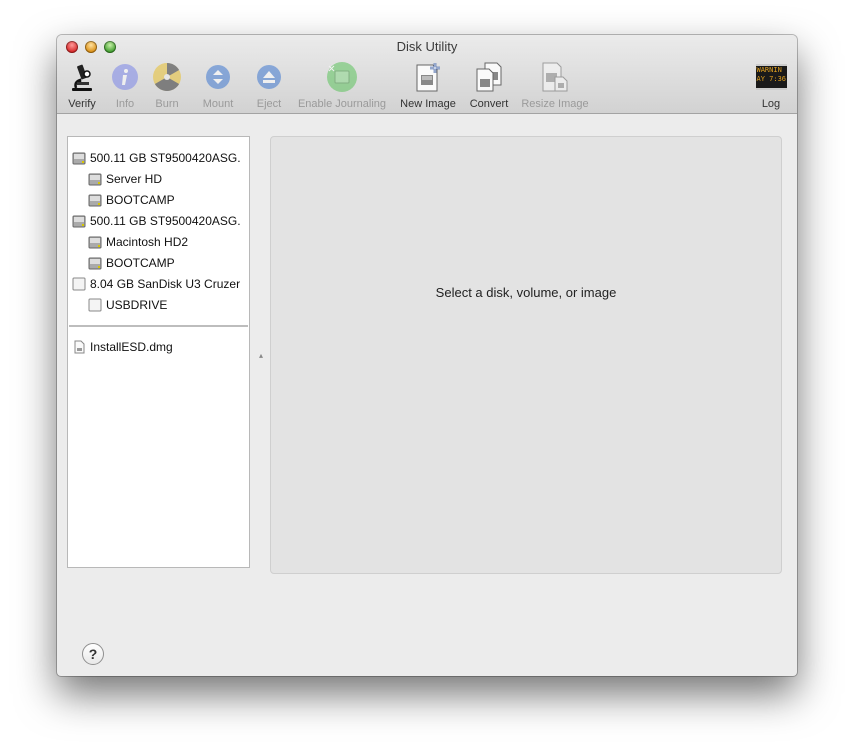 The height and width of the screenshot is (755, 854). Describe the element at coordinates (79, 346) in the screenshot. I see `disk-image-icon` at that location.